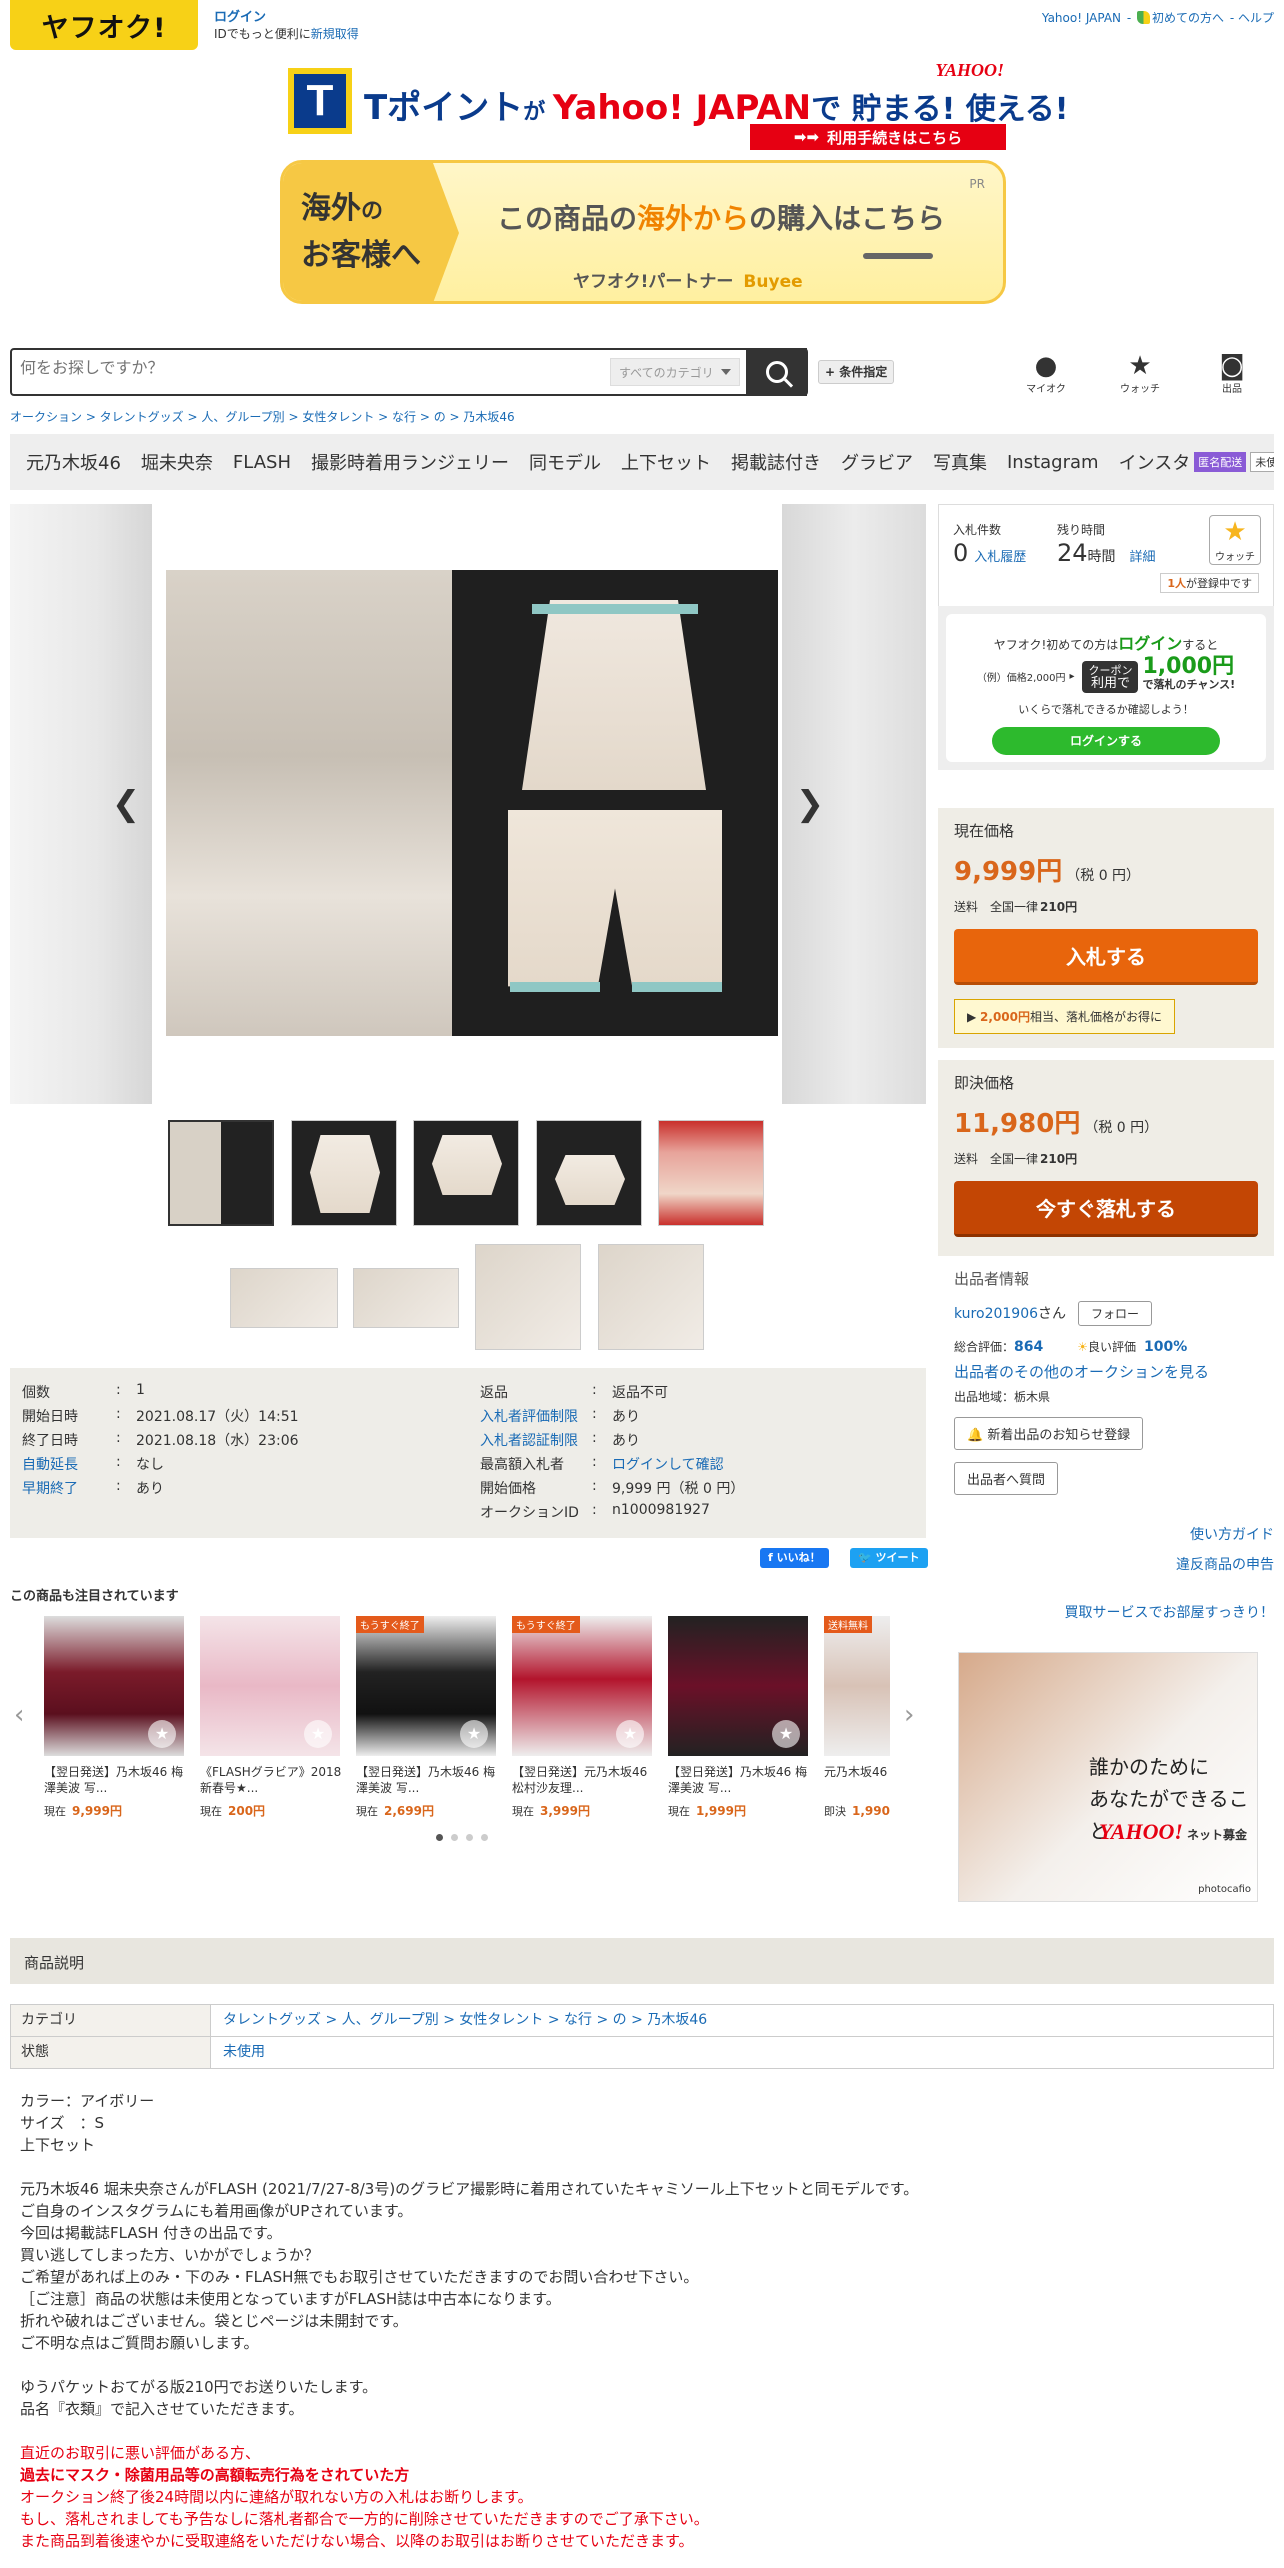  I want to click on early-end-link: 早期終了, so click(69, 1490).